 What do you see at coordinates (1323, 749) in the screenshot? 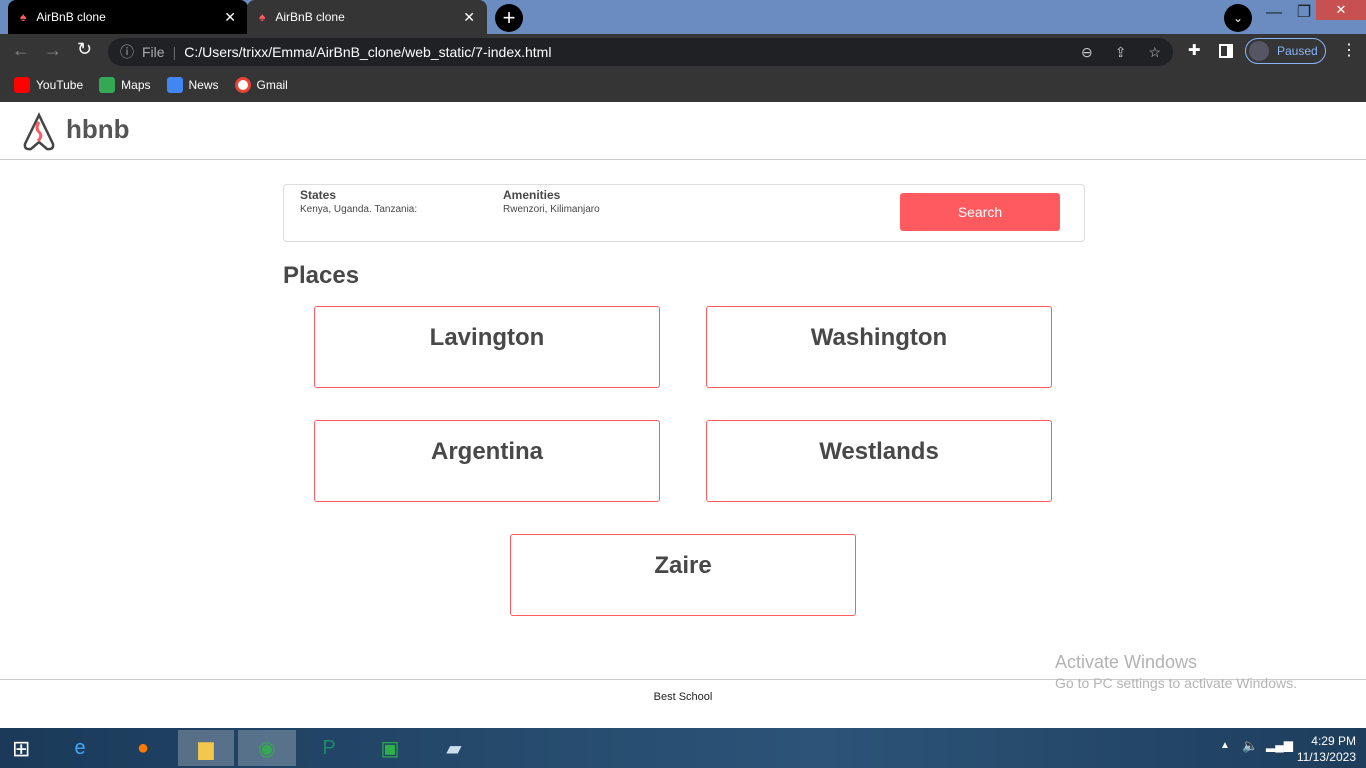
I see `clock: 4:29 PM 11/13/2023` at bounding box center [1323, 749].